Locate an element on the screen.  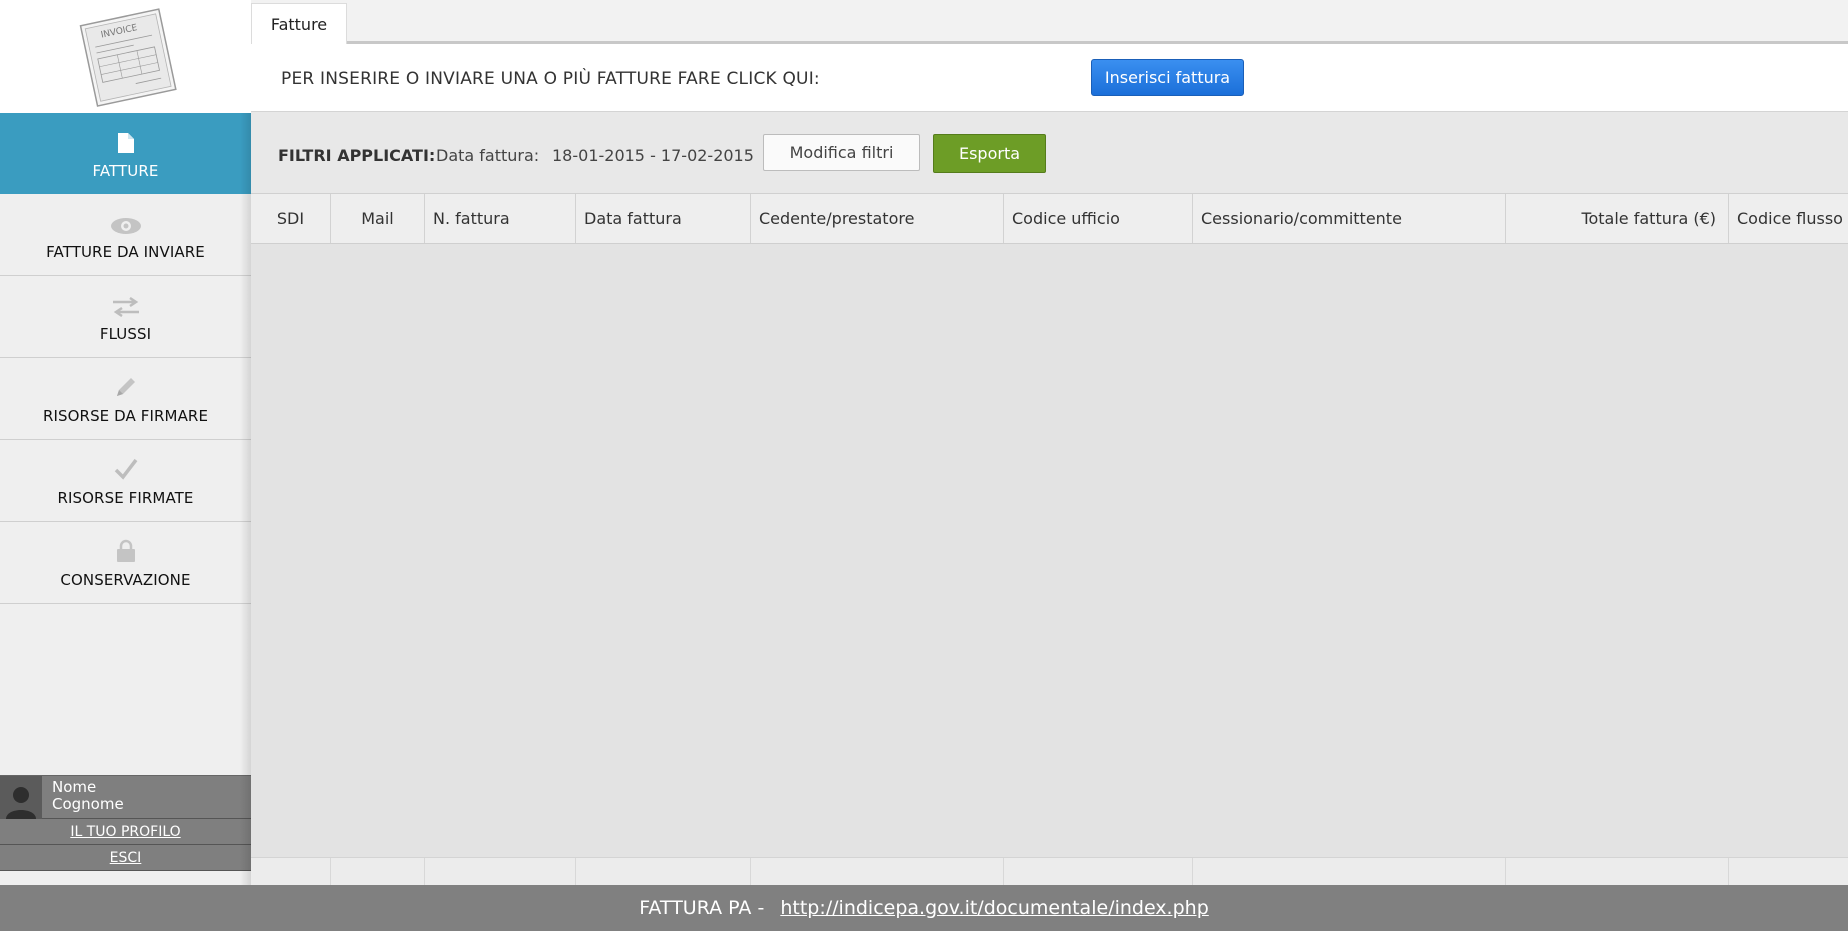
profile-link: IL TUO PROFILO is located at coordinates (125, 832).